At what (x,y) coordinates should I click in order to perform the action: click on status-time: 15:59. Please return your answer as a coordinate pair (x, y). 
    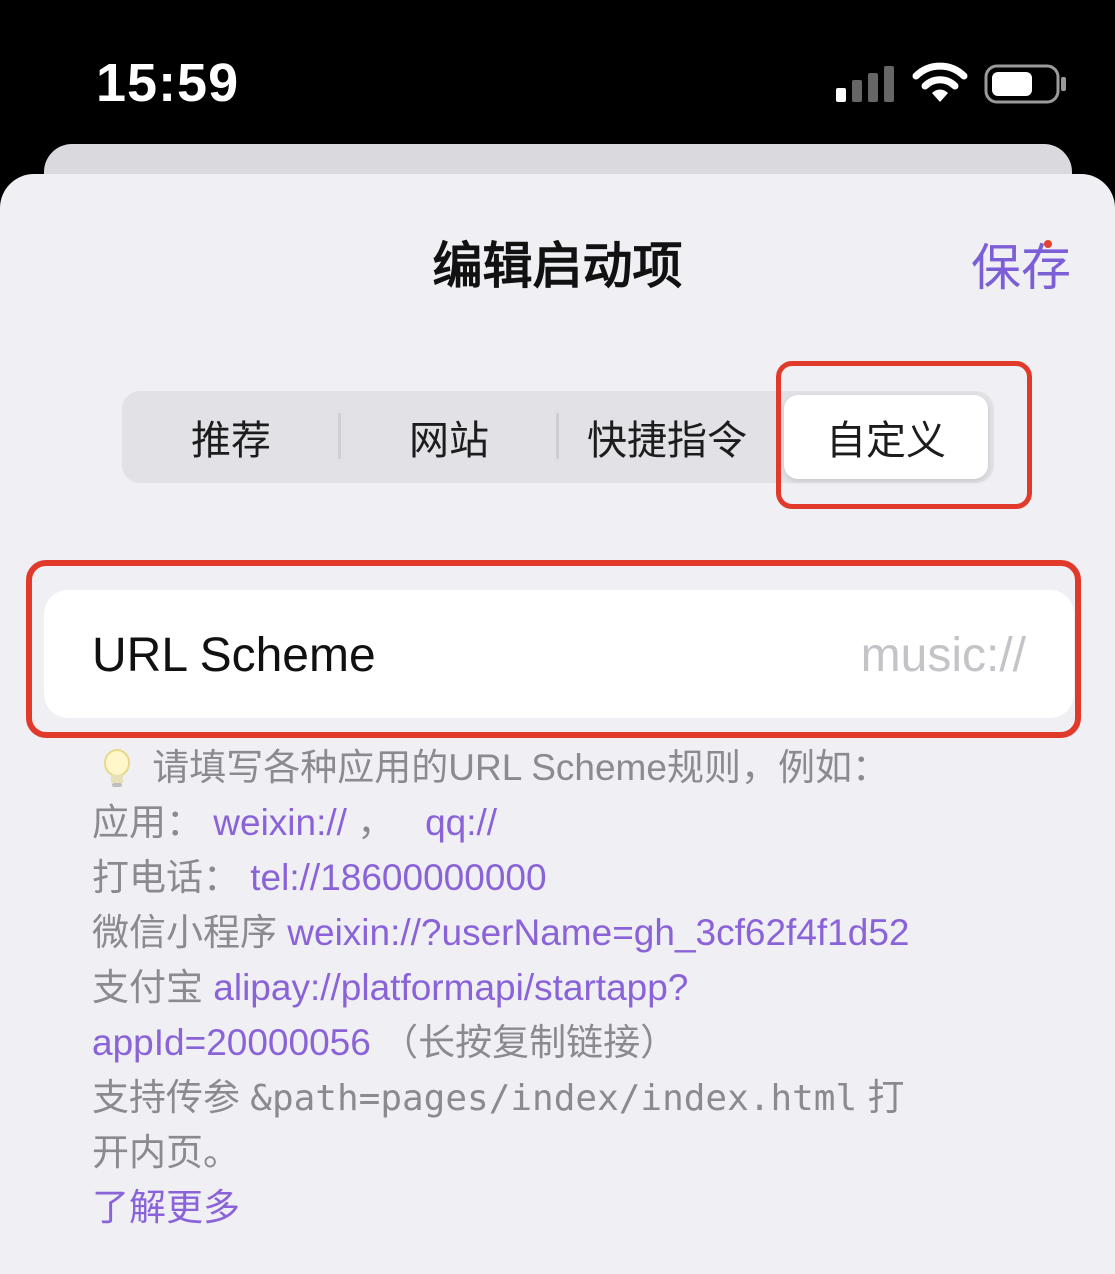
    Looking at the image, I should click on (168, 83).